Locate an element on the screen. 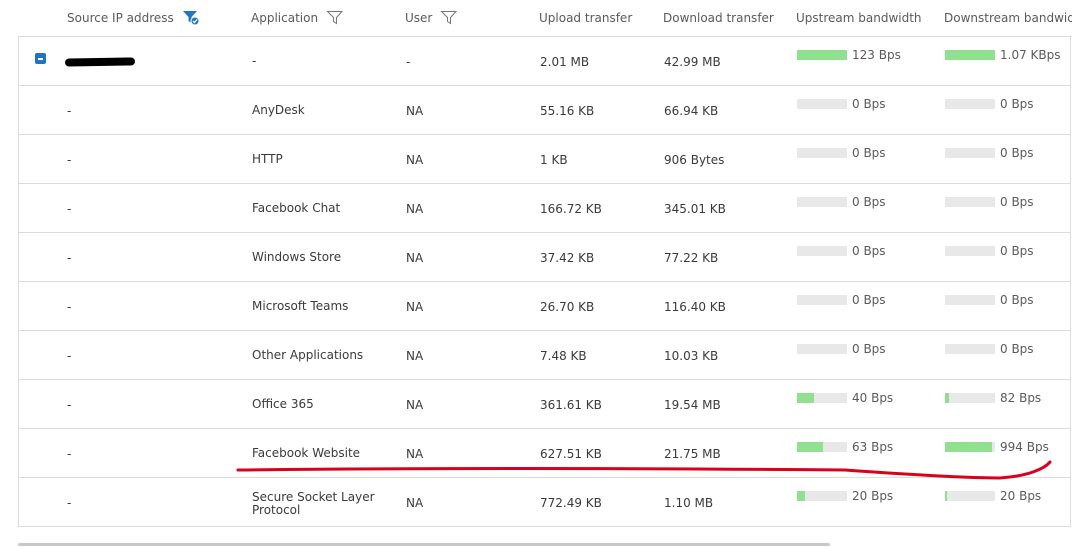 Image resolution: width=1076 pixels, height=547 pixels. upload-transfer-cell: 55.16 KB is located at coordinates (567, 111).